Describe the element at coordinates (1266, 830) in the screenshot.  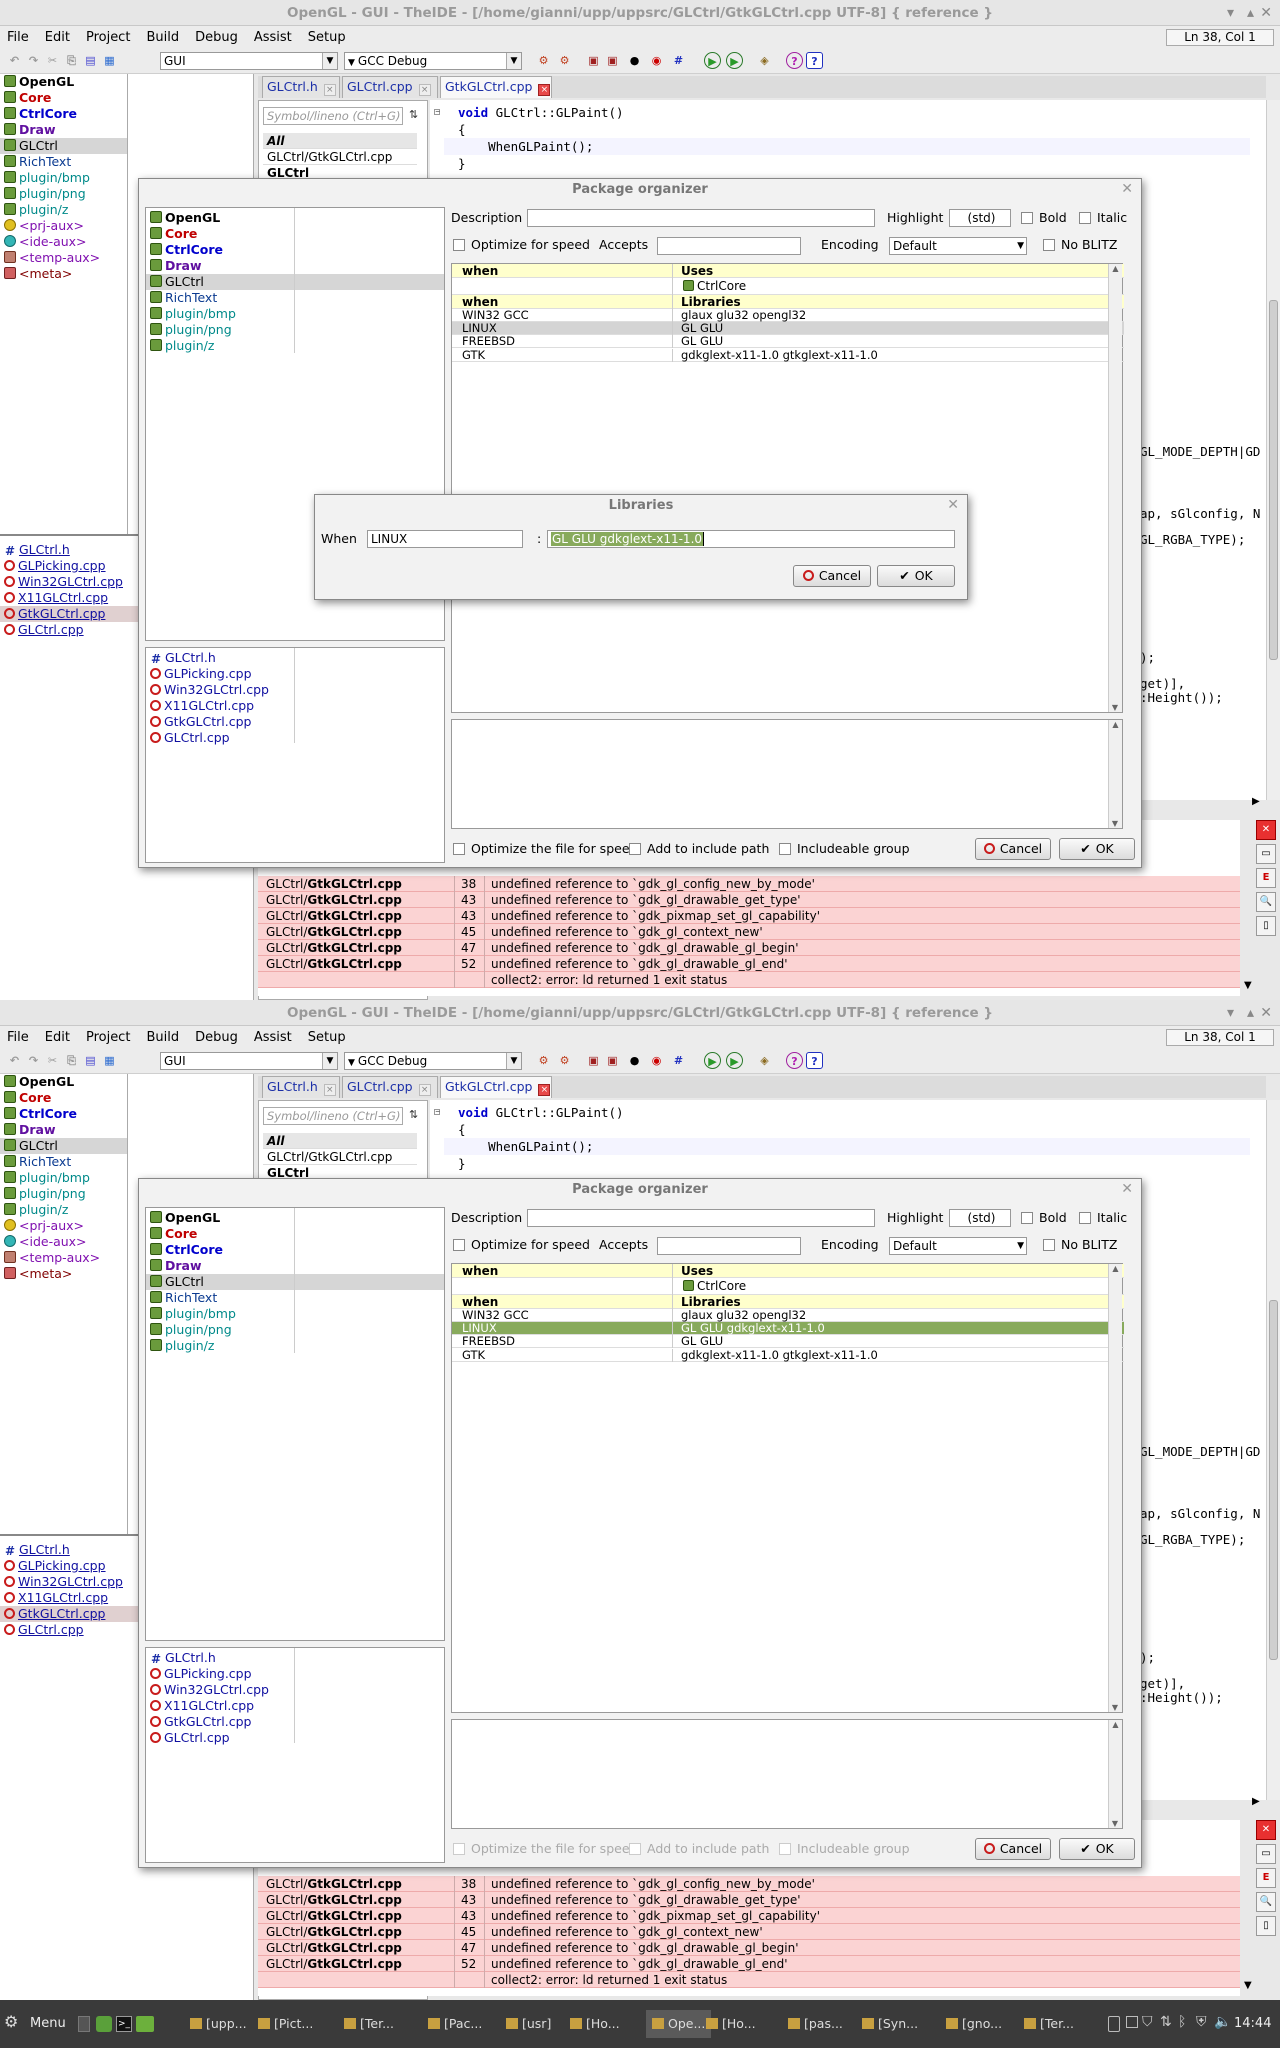
I see `close-panel-icon: ✕` at that location.